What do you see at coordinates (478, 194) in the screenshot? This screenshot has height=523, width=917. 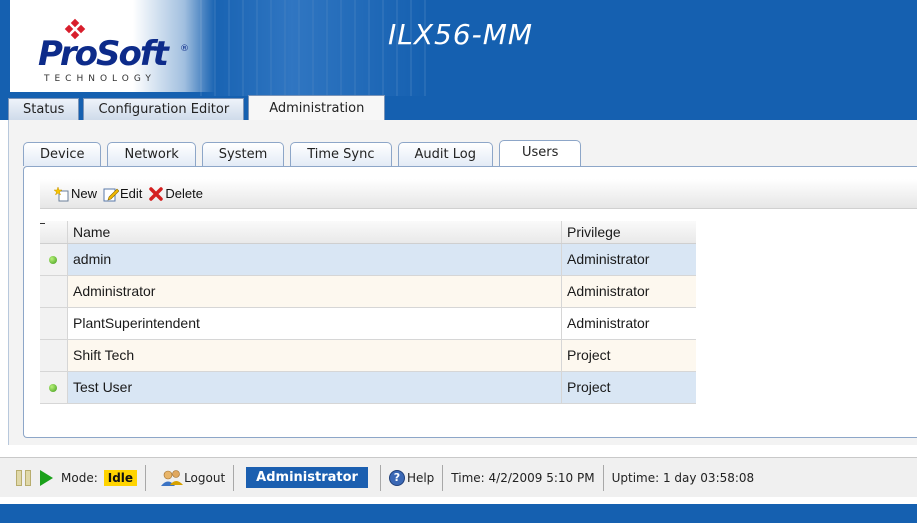 I see `users-toolbar: New Edit Delete` at bounding box center [478, 194].